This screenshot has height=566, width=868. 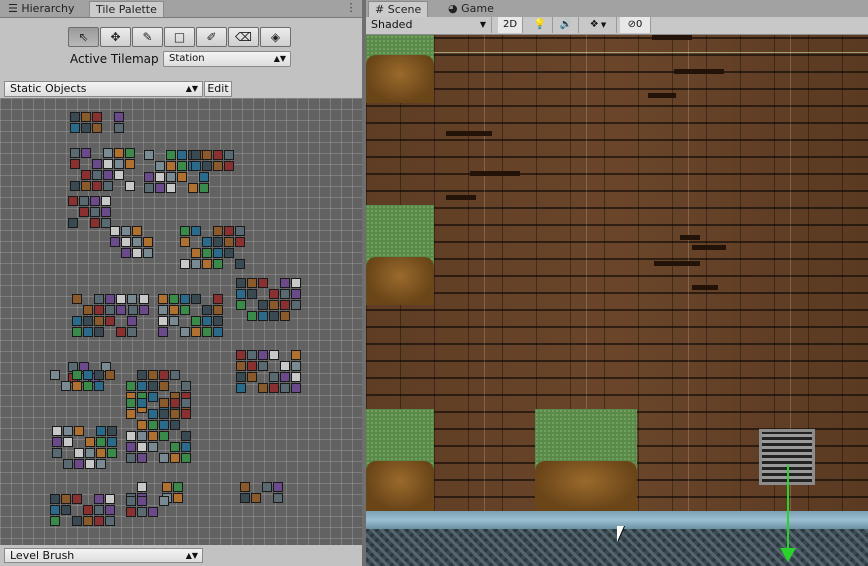 What do you see at coordinates (243, 37) in the screenshot?
I see `eraser-tool-button: ⌫` at bounding box center [243, 37].